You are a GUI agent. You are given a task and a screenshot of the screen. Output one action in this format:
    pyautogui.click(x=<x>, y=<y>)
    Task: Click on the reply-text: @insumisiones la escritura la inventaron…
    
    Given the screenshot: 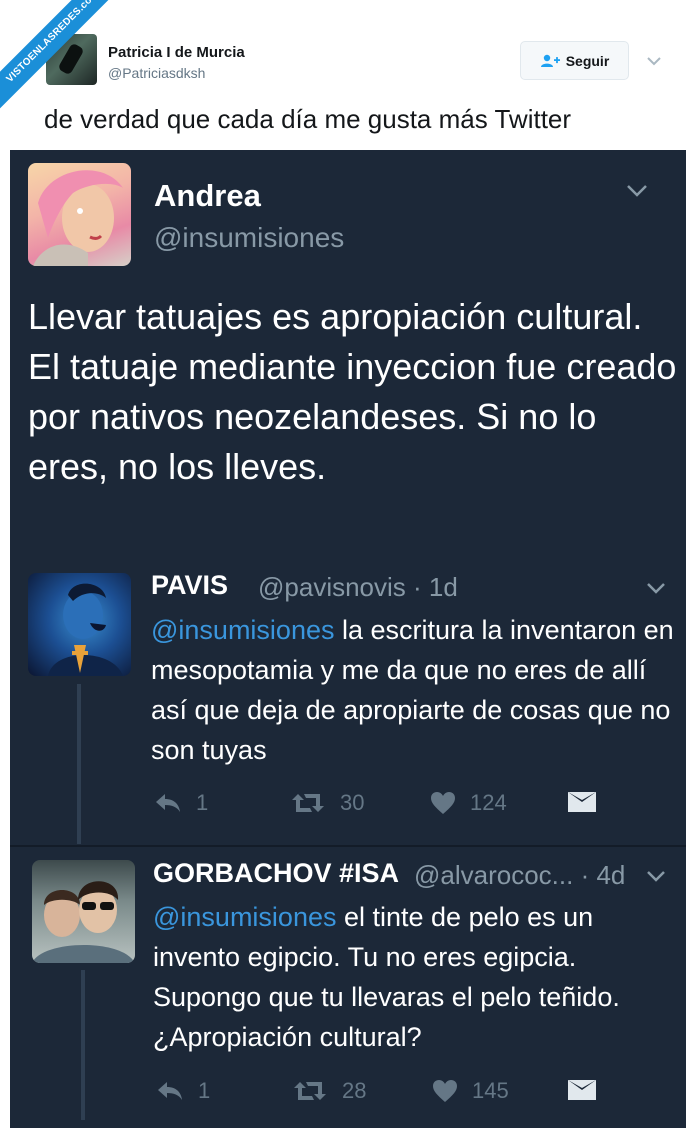 What is the action you would take?
    pyautogui.click(x=416, y=690)
    